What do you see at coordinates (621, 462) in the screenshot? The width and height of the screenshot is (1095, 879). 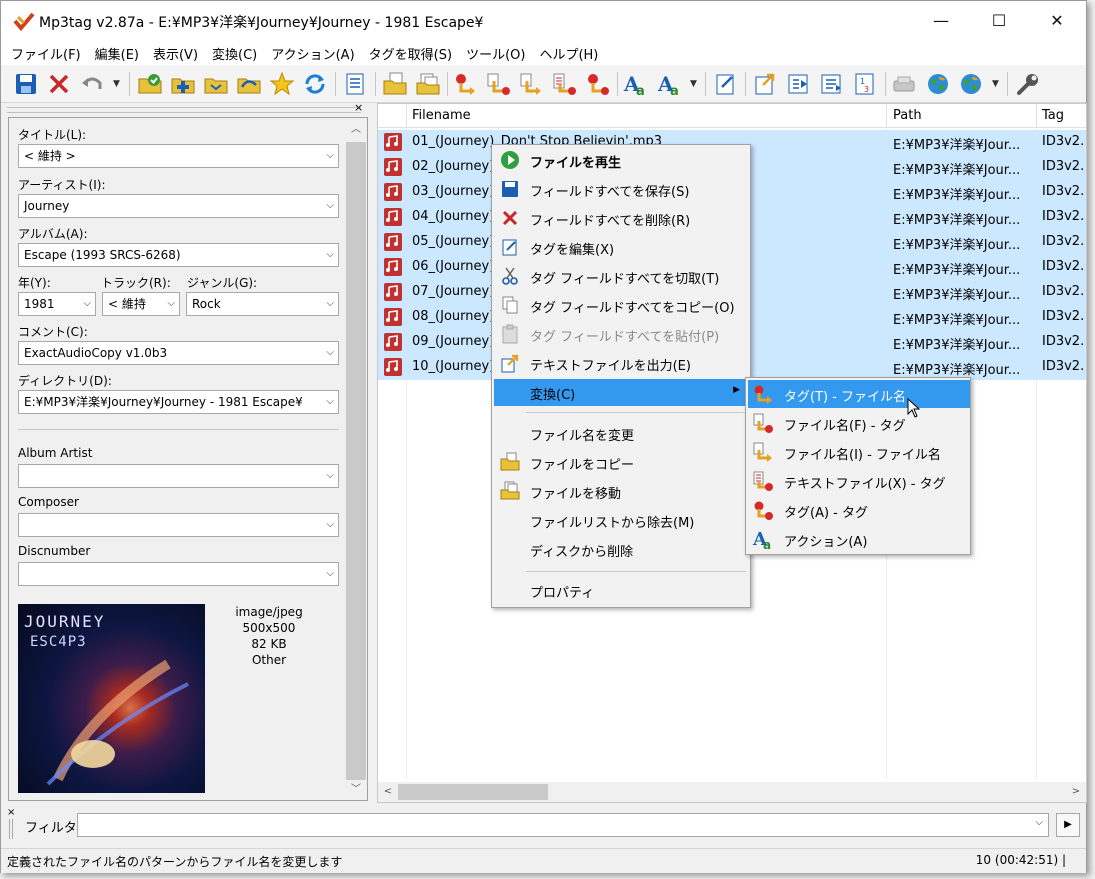 I see `menu-item-copy-file: ファイルをコピー` at bounding box center [621, 462].